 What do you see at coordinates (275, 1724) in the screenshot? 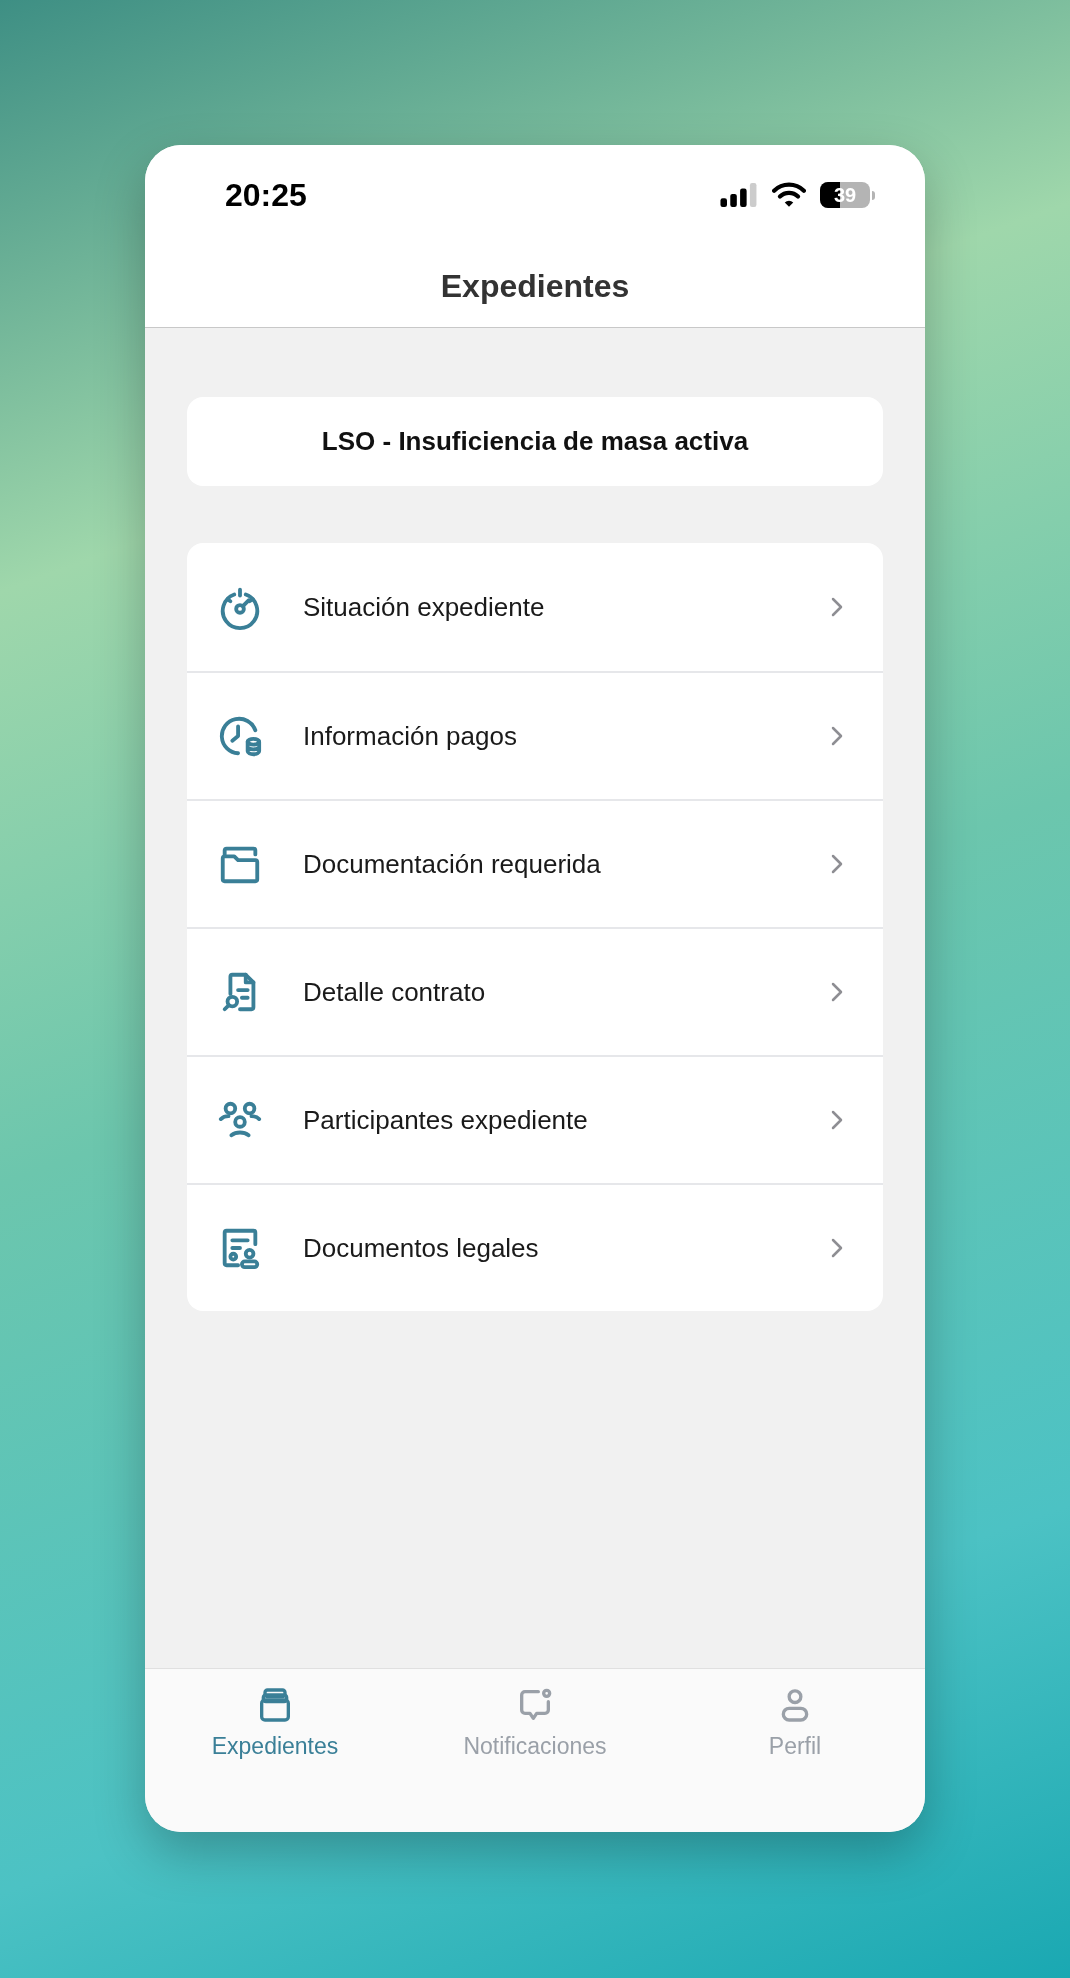
I see `tab: Expedientes` at bounding box center [275, 1724].